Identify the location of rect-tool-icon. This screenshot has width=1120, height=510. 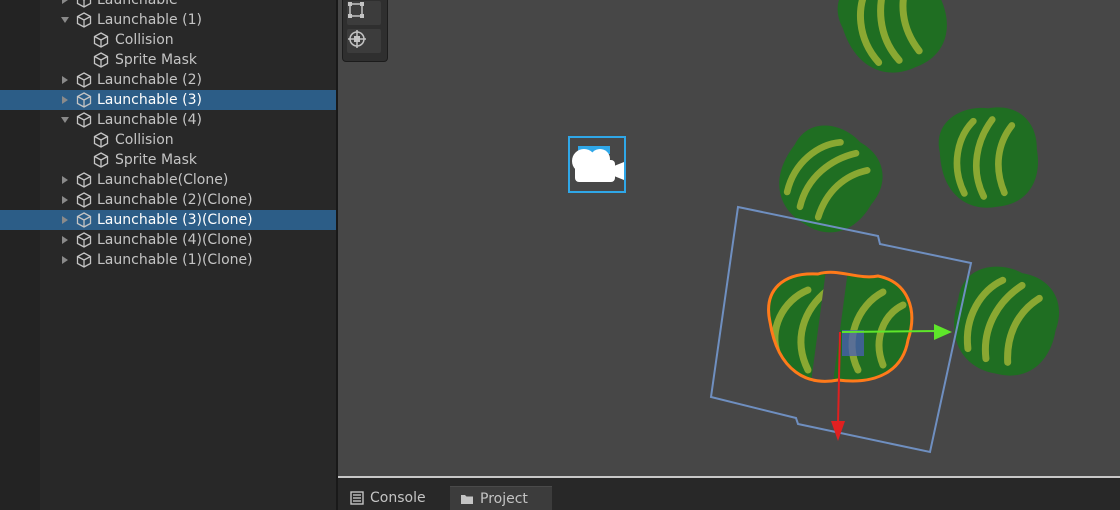
(364, 13).